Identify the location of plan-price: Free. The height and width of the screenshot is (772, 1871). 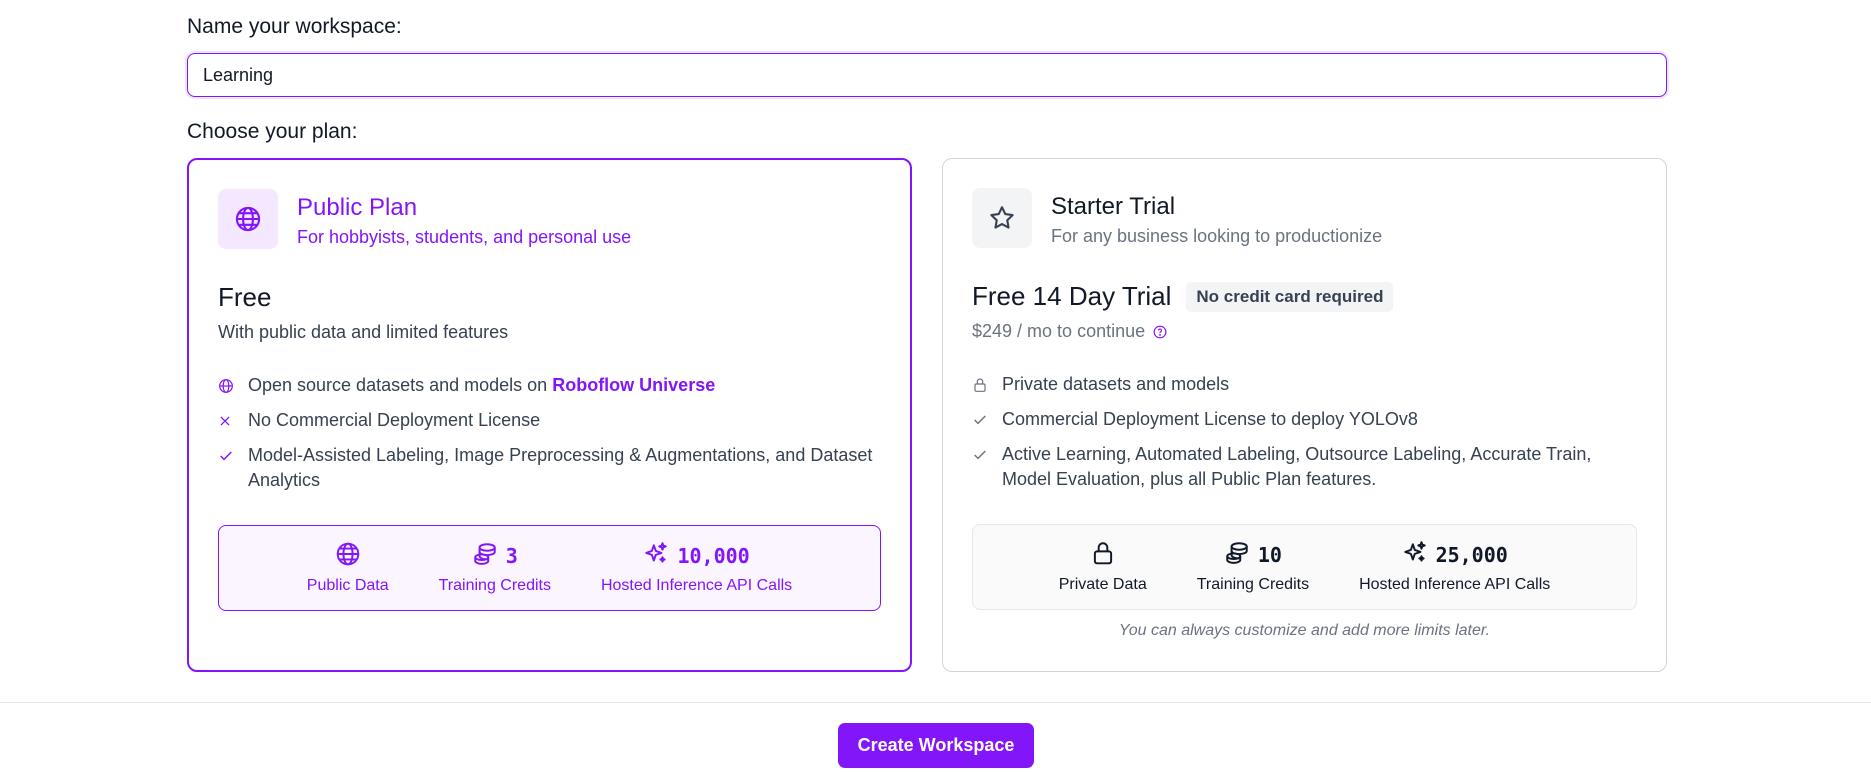
(244, 297).